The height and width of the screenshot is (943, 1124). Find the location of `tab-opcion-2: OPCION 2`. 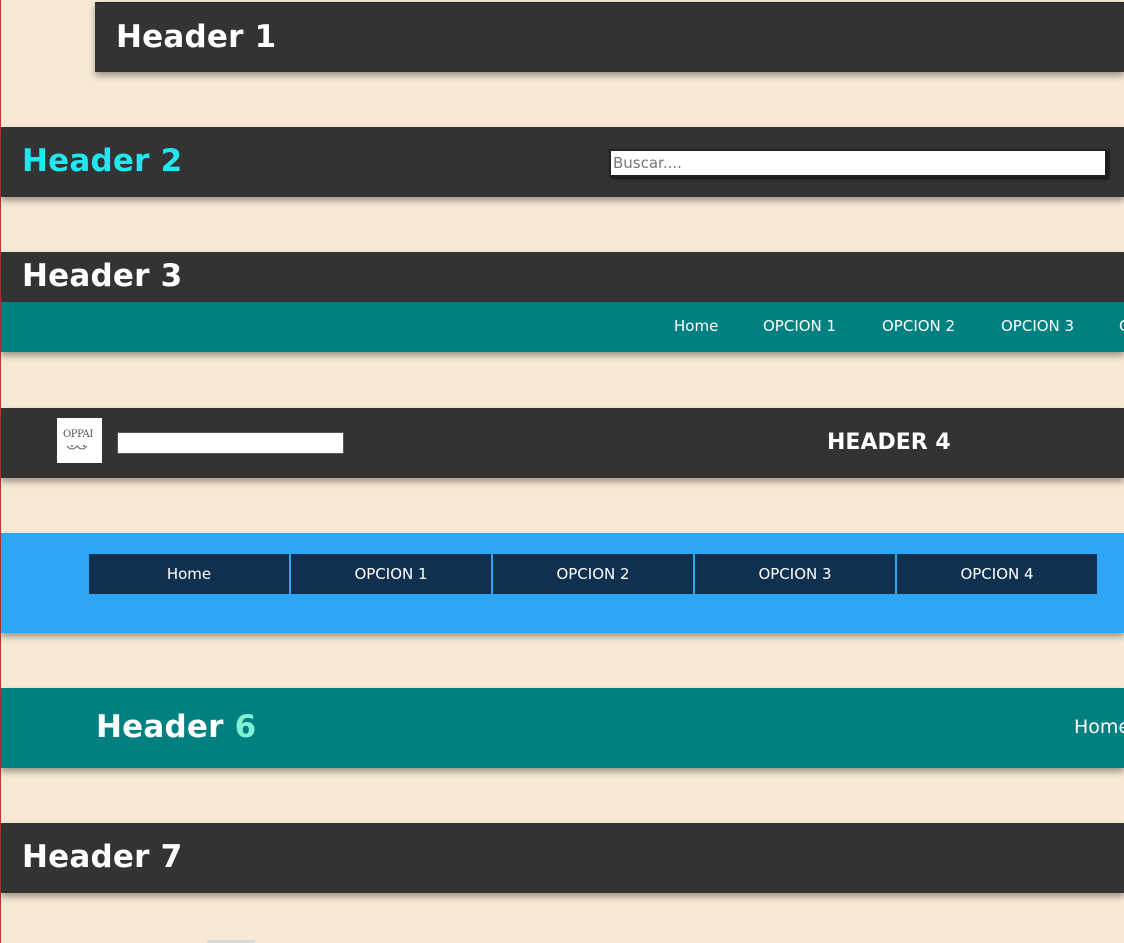

tab-opcion-2: OPCION 2 is located at coordinates (593, 574).